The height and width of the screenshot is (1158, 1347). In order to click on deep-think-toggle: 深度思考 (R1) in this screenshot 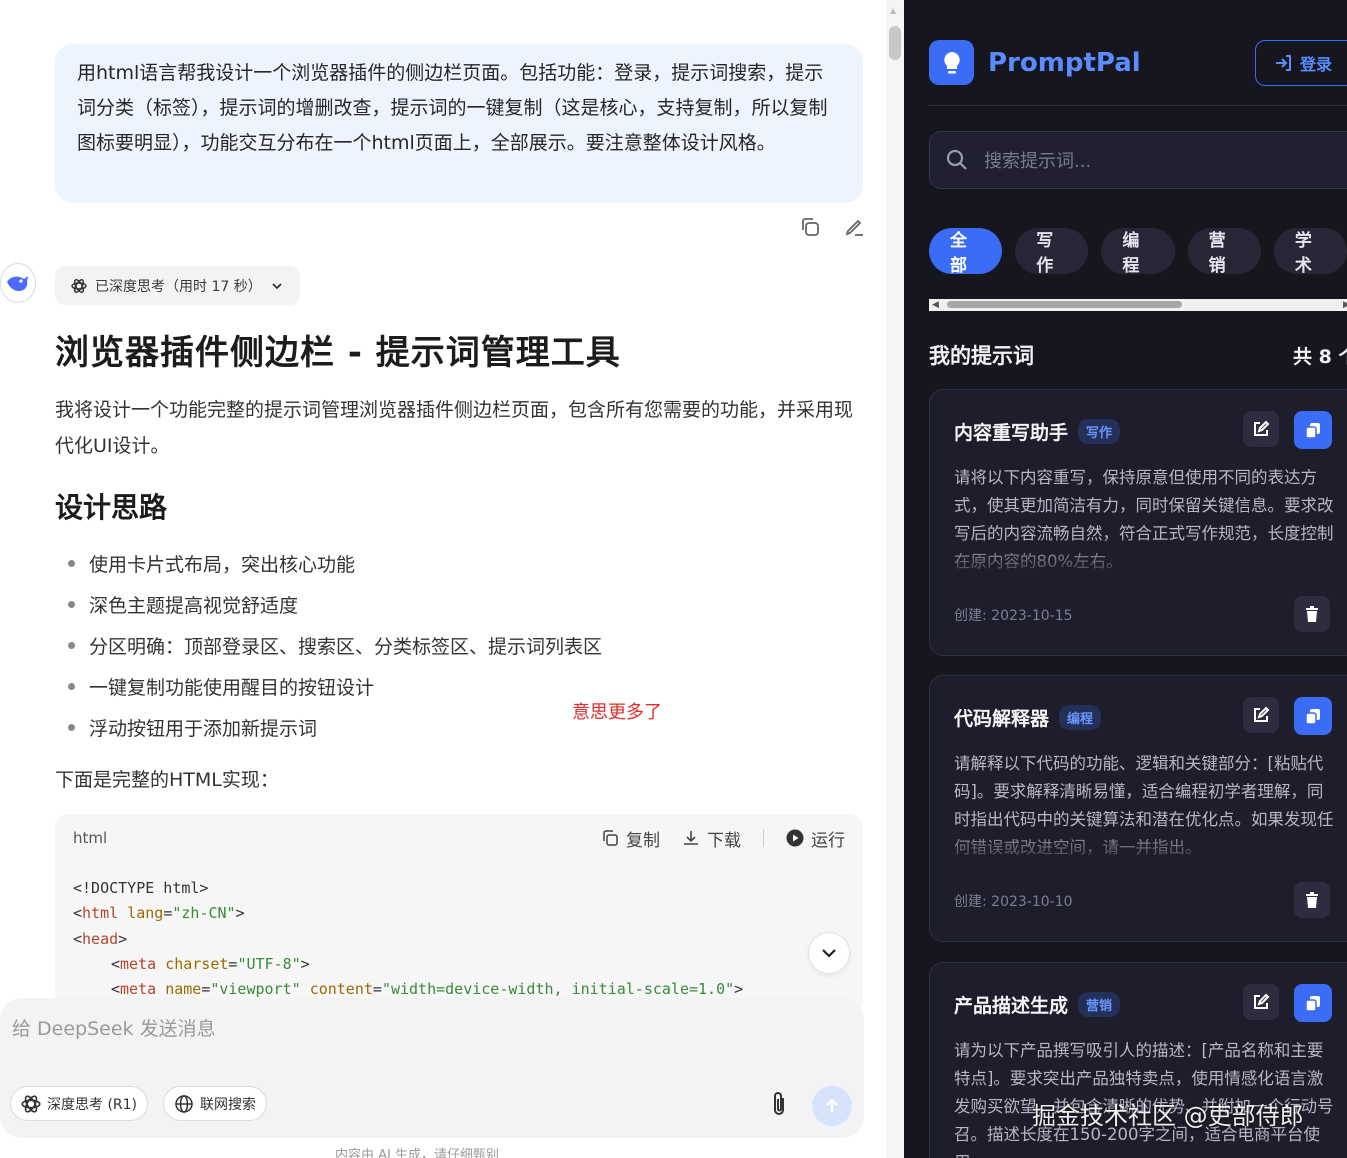, I will do `click(79, 1103)`.